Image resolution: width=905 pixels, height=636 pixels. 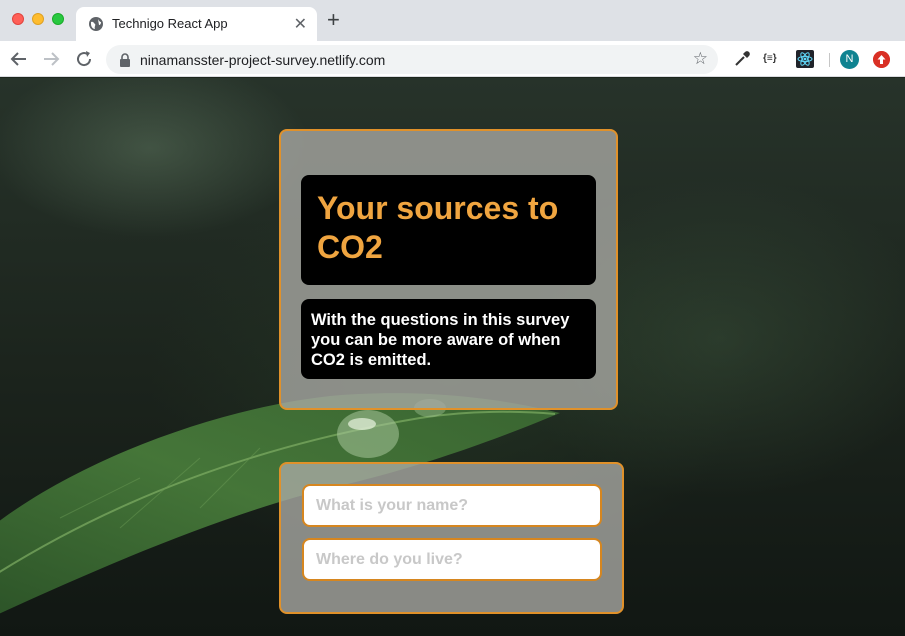 I want to click on new-tab-button: +, so click(x=333, y=20).